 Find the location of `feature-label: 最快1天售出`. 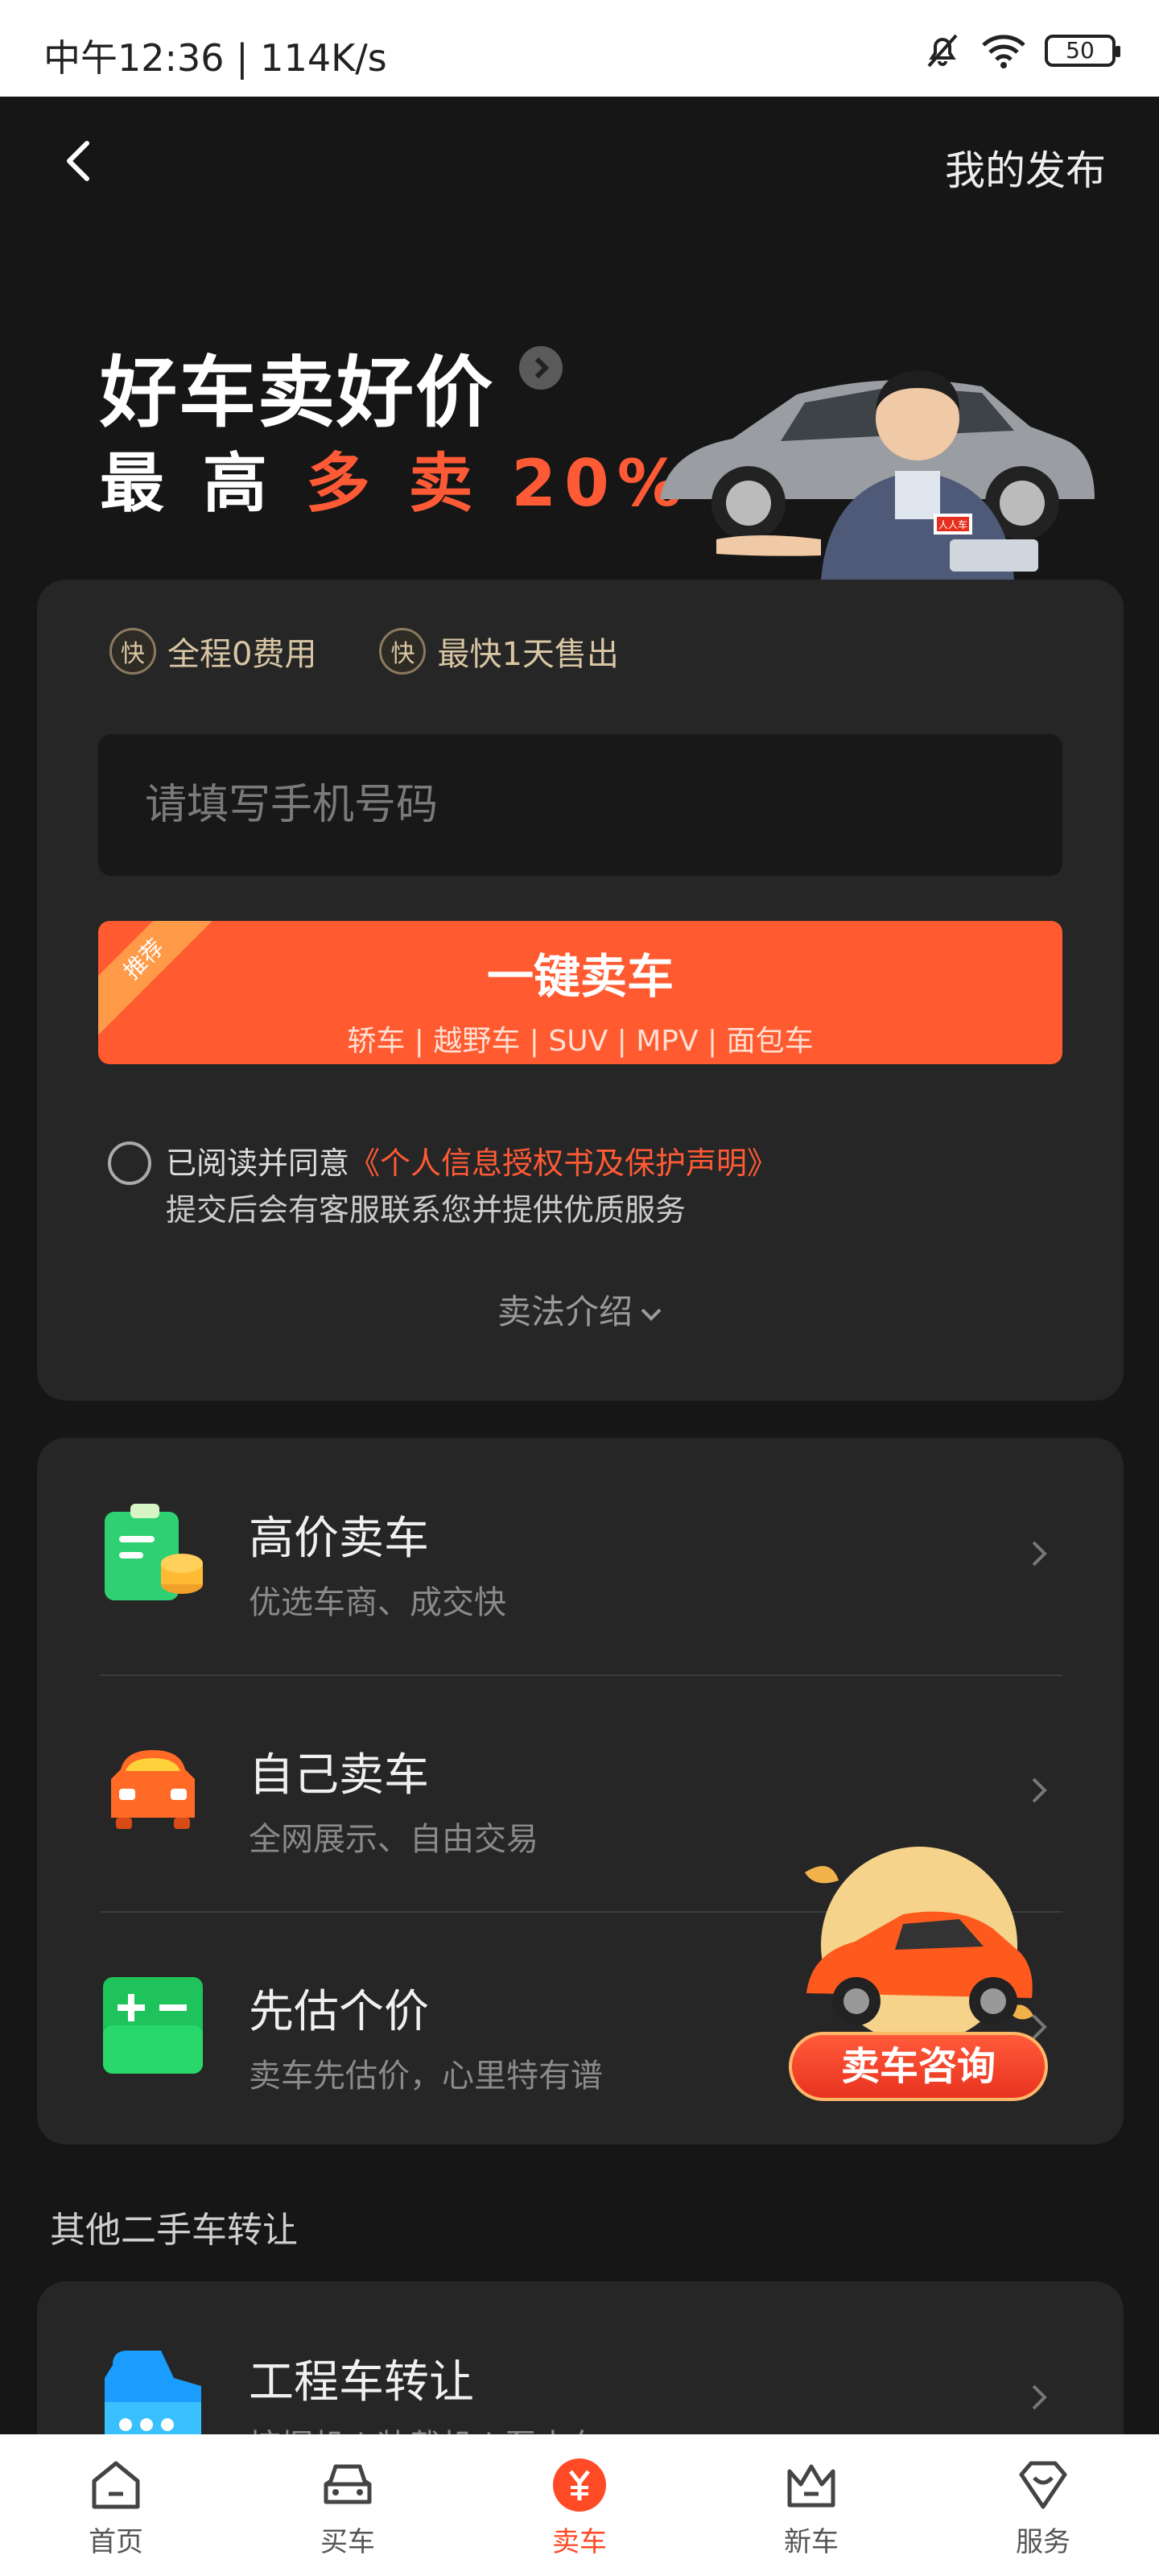

feature-label: 最快1天售出 is located at coordinates (528, 654).